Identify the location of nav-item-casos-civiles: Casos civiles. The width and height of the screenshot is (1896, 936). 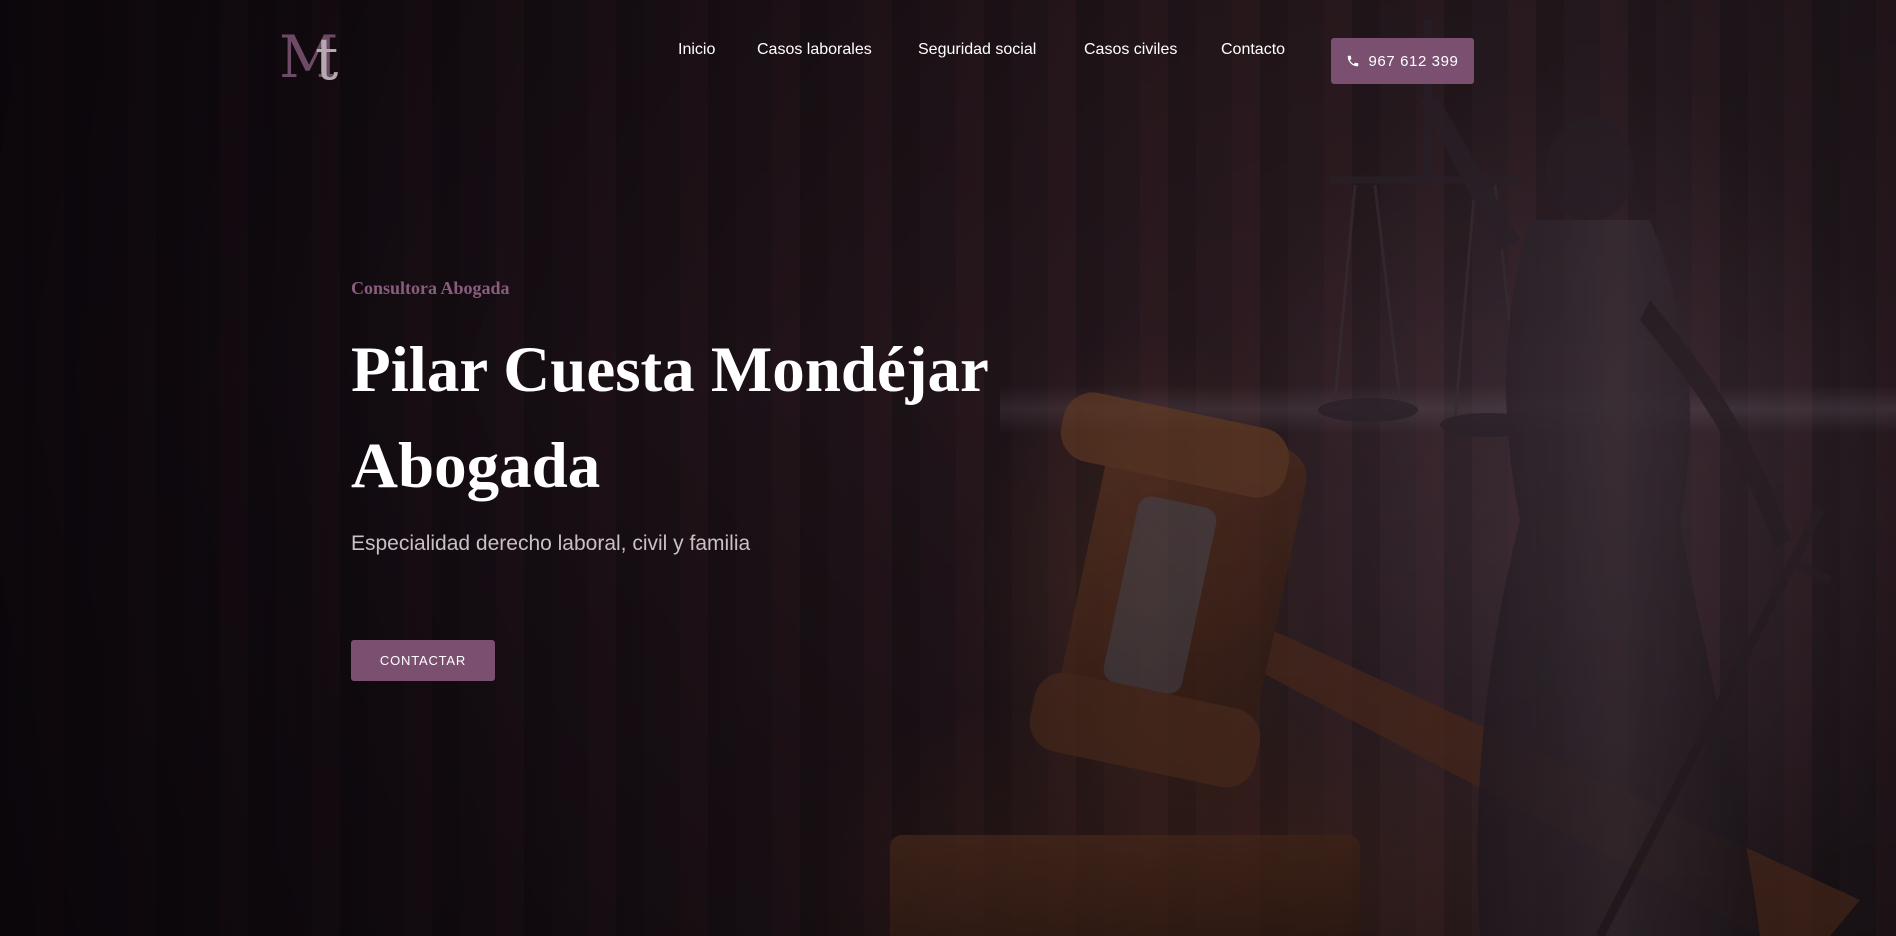
(1130, 50).